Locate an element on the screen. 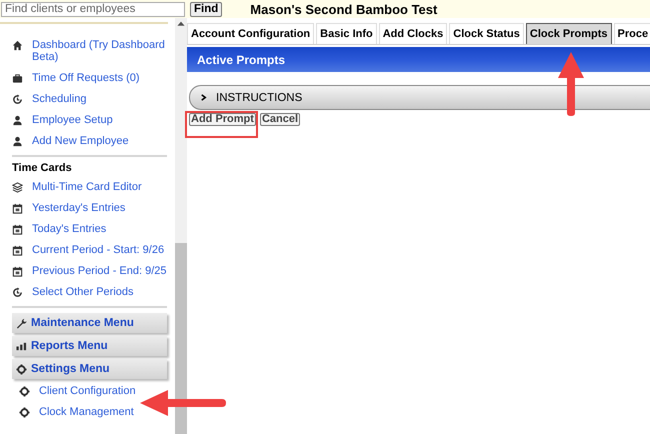 The image size is (650, 434). instructions-toggle: INSTRUCTIONS is located at coordinates (419, 97).